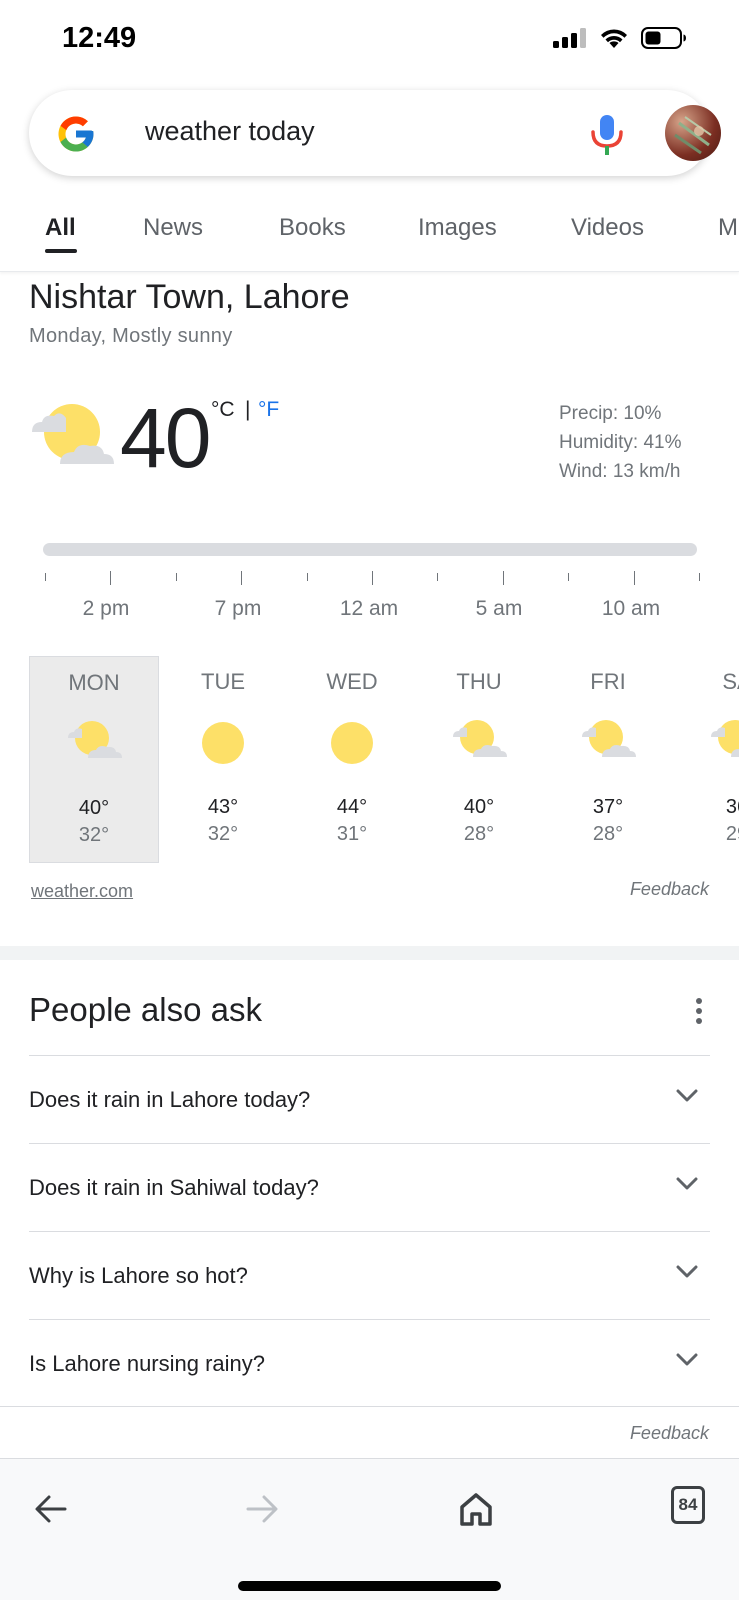 This screenshot has height=1600, width=739. What do you see at coordinates (608, 681) in the screenshot?
I see `day-name: FRI` at bounding box center [608, 681].